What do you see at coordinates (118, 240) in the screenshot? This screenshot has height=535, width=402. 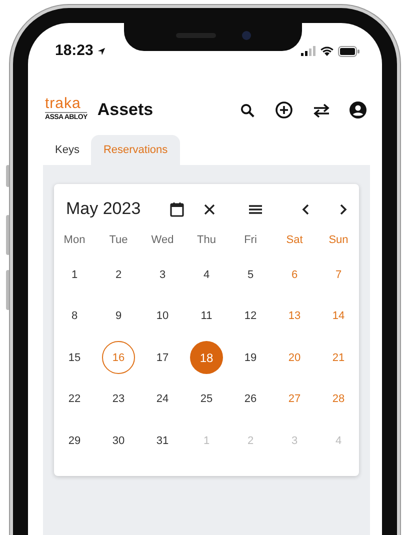 I see `weekday-label: Tue` at bounding box center [118, 240].